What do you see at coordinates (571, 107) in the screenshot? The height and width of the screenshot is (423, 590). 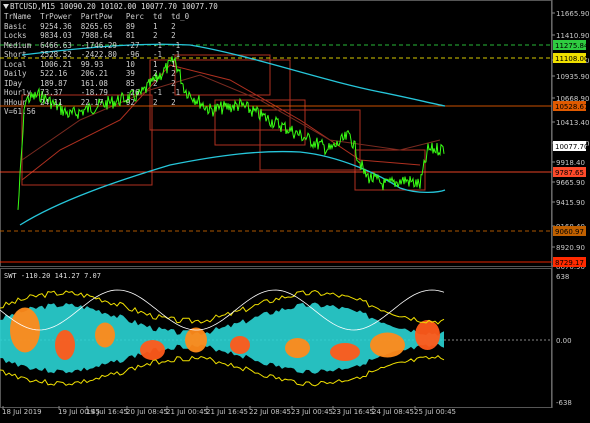 I see `price-badge-label: 10528.67` at bounding box center [571, 107].